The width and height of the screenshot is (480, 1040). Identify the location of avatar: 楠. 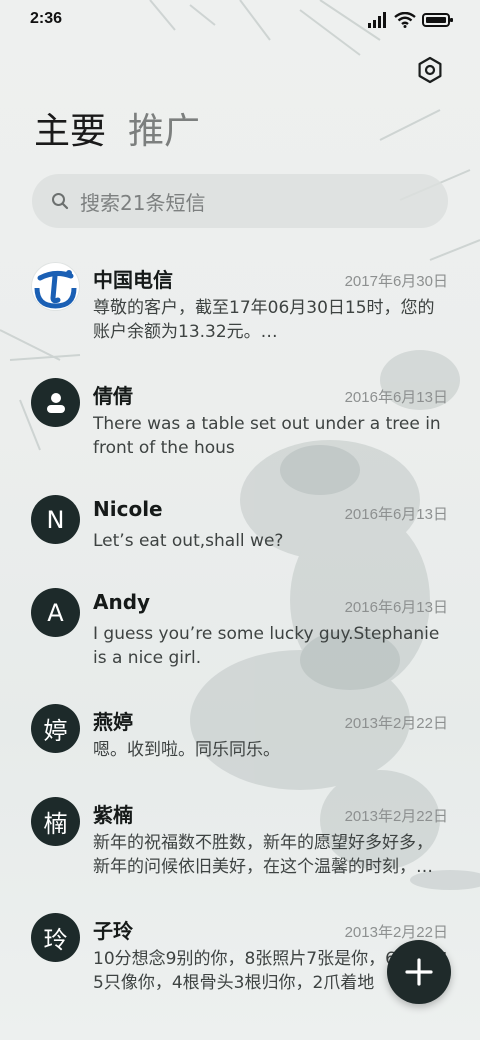
(55, 821).